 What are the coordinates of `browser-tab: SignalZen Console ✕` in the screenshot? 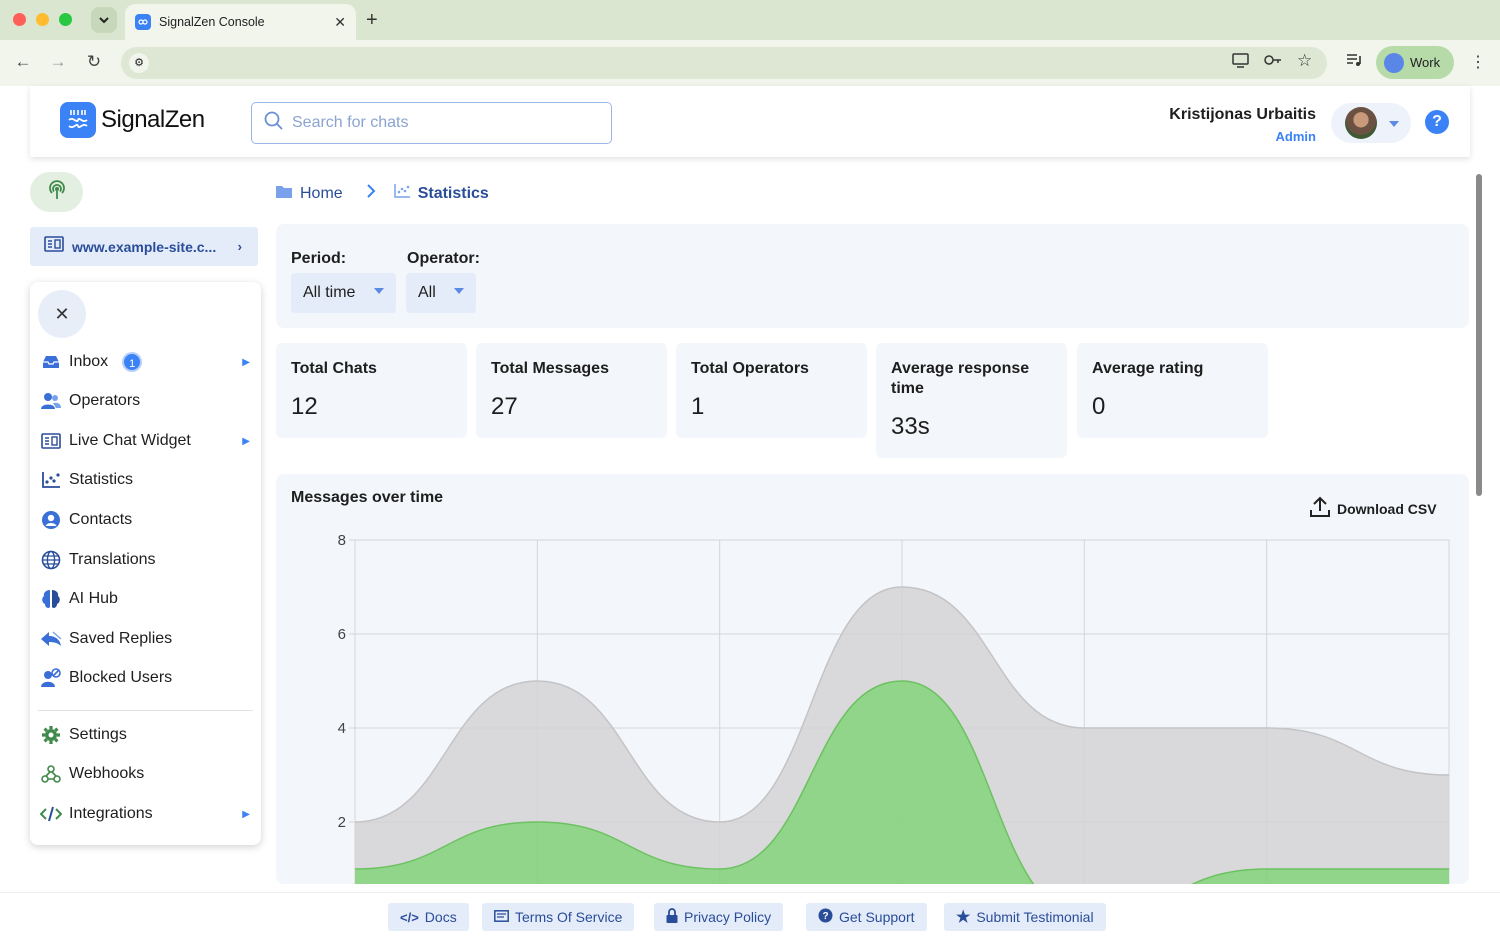 It's located at (240, 22).